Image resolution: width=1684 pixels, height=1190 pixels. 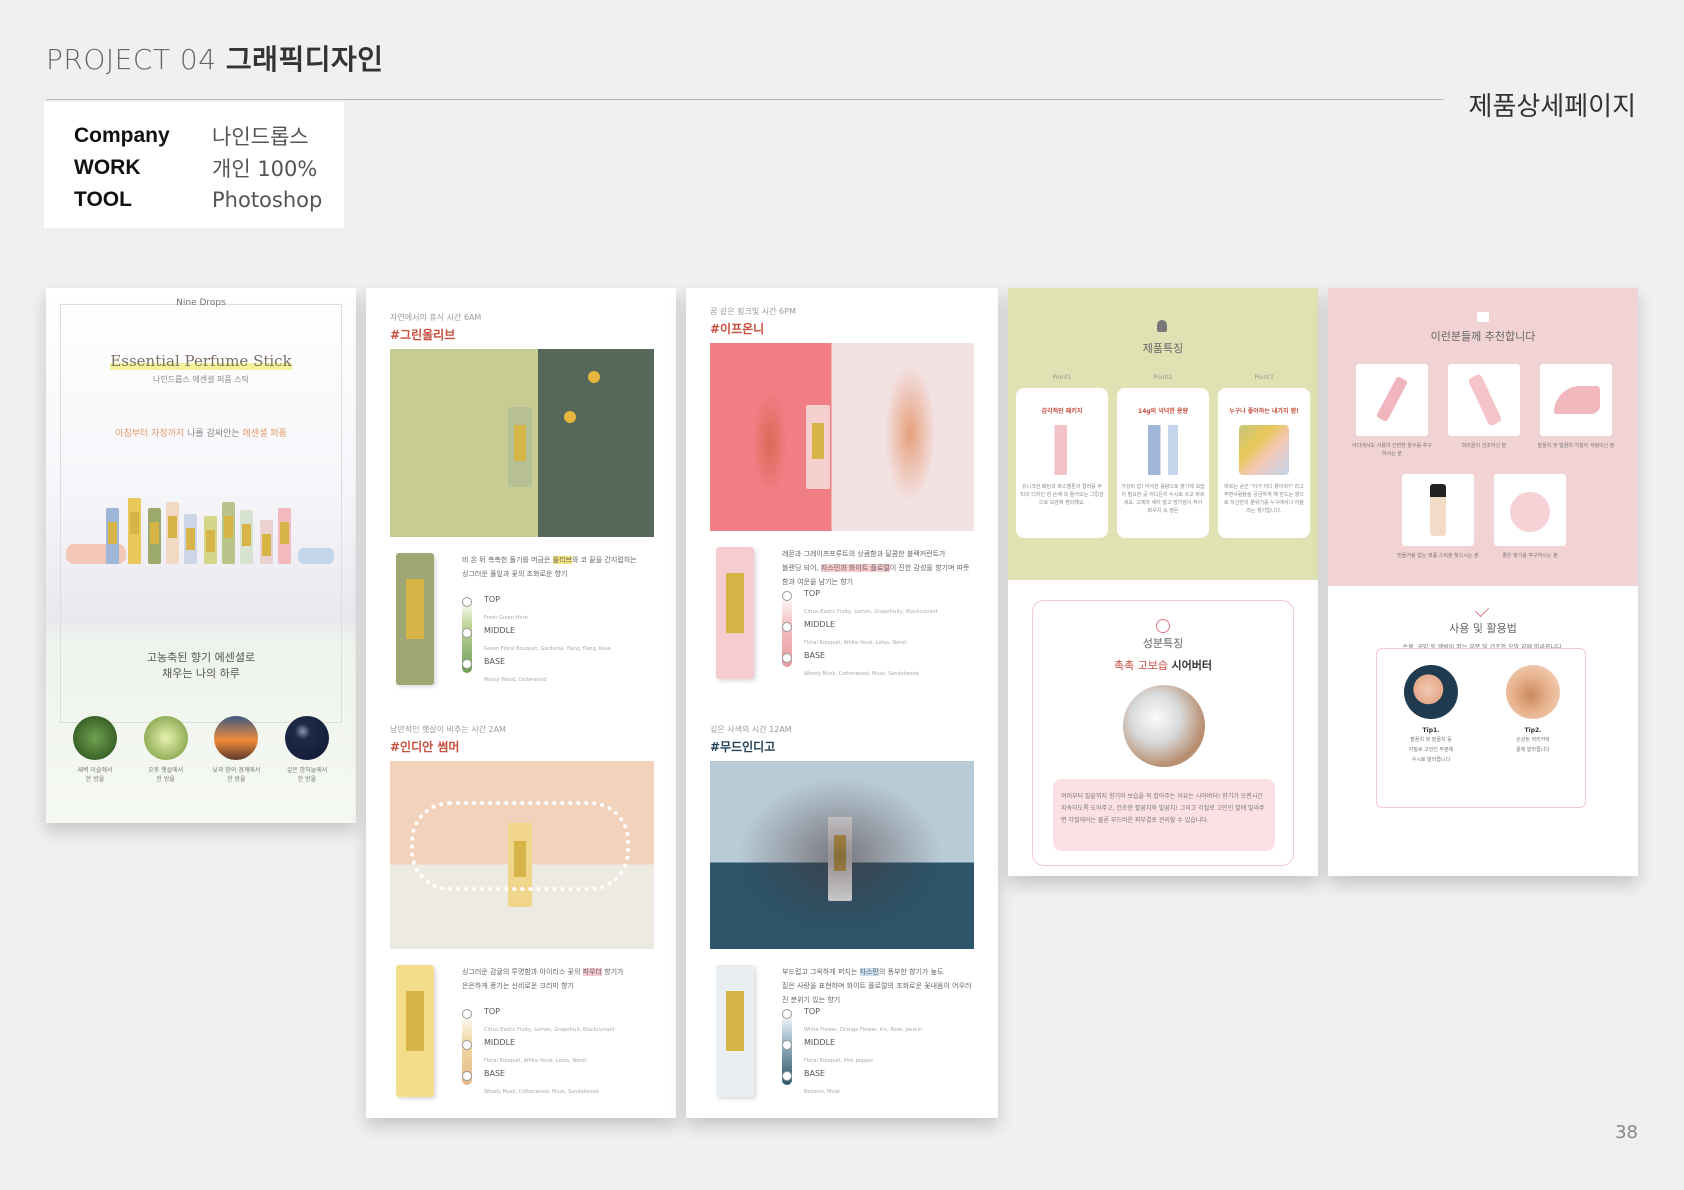 I want to click on point-label: Point2, so click(x=1163, y=377).